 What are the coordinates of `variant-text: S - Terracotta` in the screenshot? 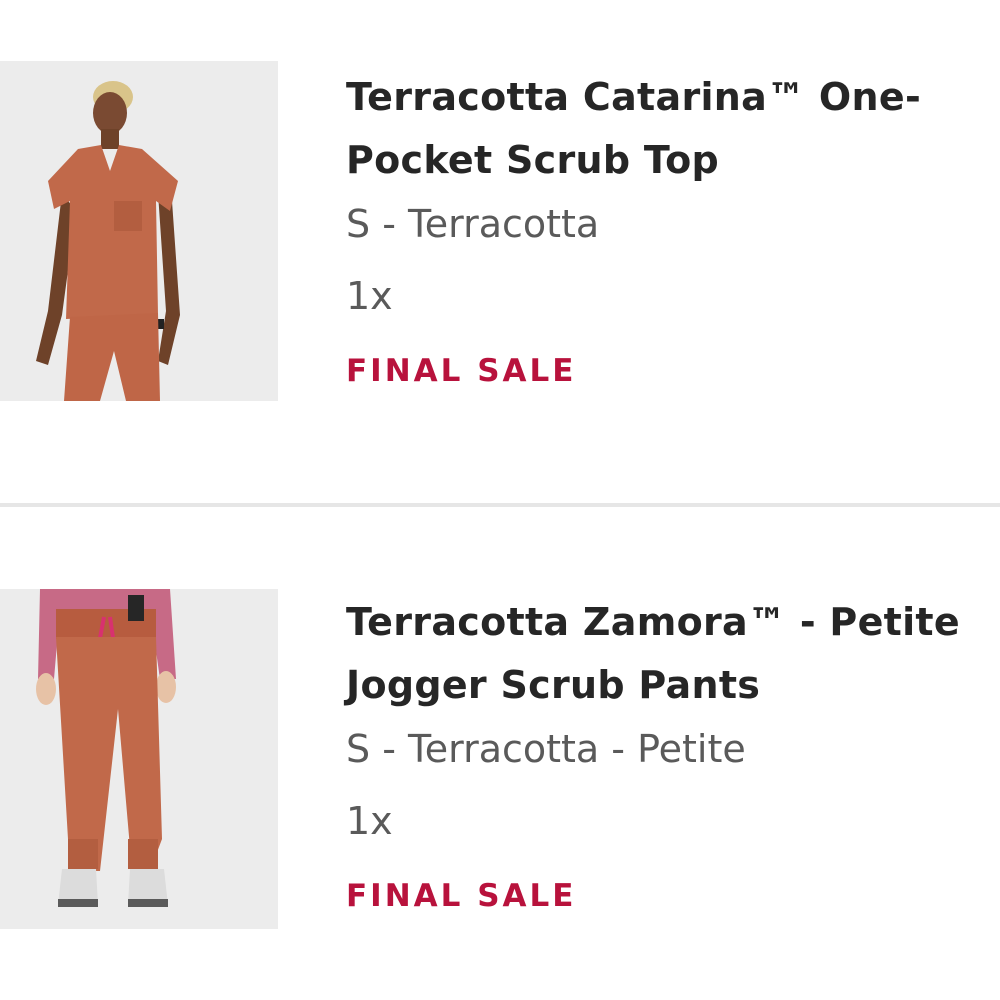 It's located at (473, 224).